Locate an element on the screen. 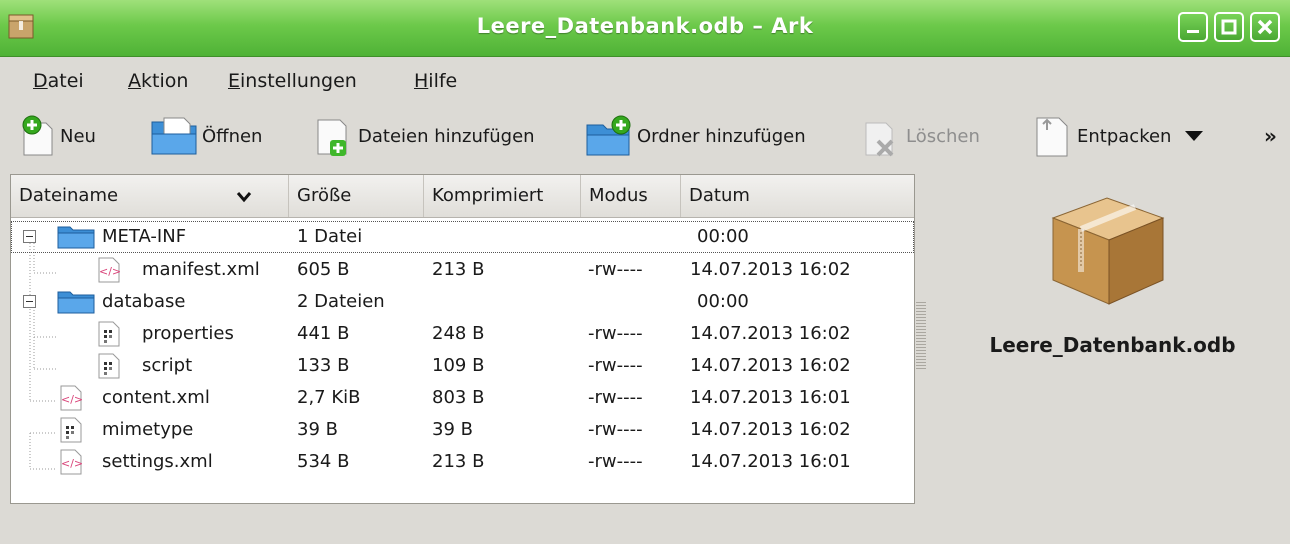 This screenshot has height=544, width=1290. row-date: 00:00 is located at coordinates (723, 236).